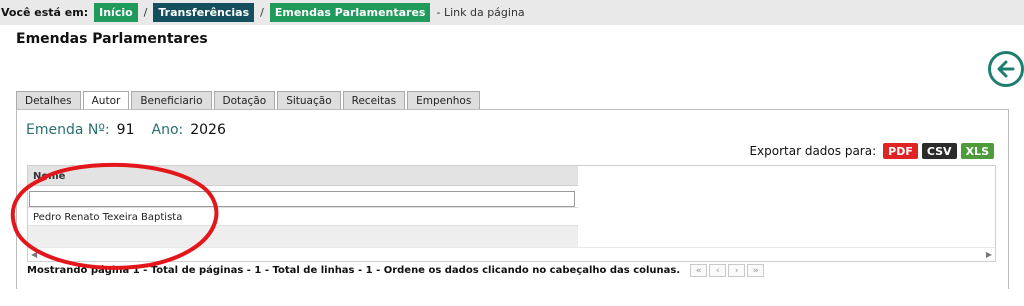 Image resolution: width=1024 pixels, height=306 pixels. Describe the element at coordinates (737, 270) in the screenshot. I see `next-page-button: ›` at that location.